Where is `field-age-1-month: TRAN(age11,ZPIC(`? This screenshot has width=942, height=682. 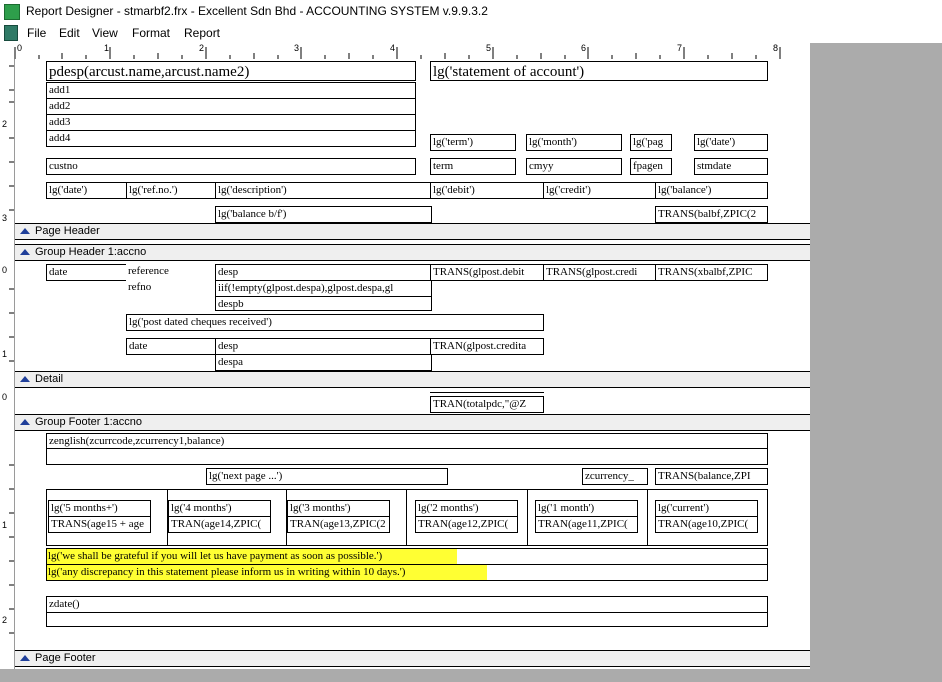 field-age-1-month: TRAN(age11,ZPIC( is located at coordinates (586, 524).